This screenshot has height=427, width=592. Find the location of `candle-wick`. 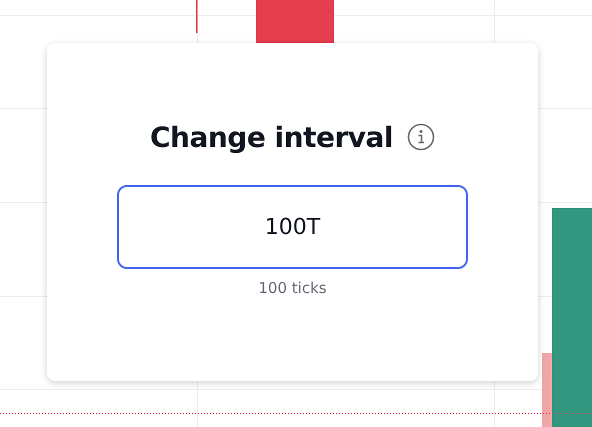

candle-wick is located at coordinates (197, 16).